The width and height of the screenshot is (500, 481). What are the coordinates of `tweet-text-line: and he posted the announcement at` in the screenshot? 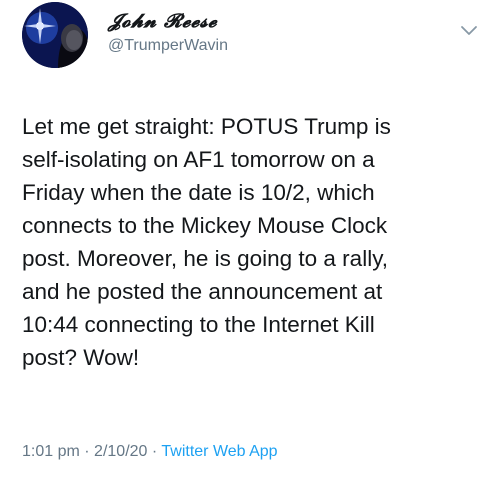 It's located at (202, 291).